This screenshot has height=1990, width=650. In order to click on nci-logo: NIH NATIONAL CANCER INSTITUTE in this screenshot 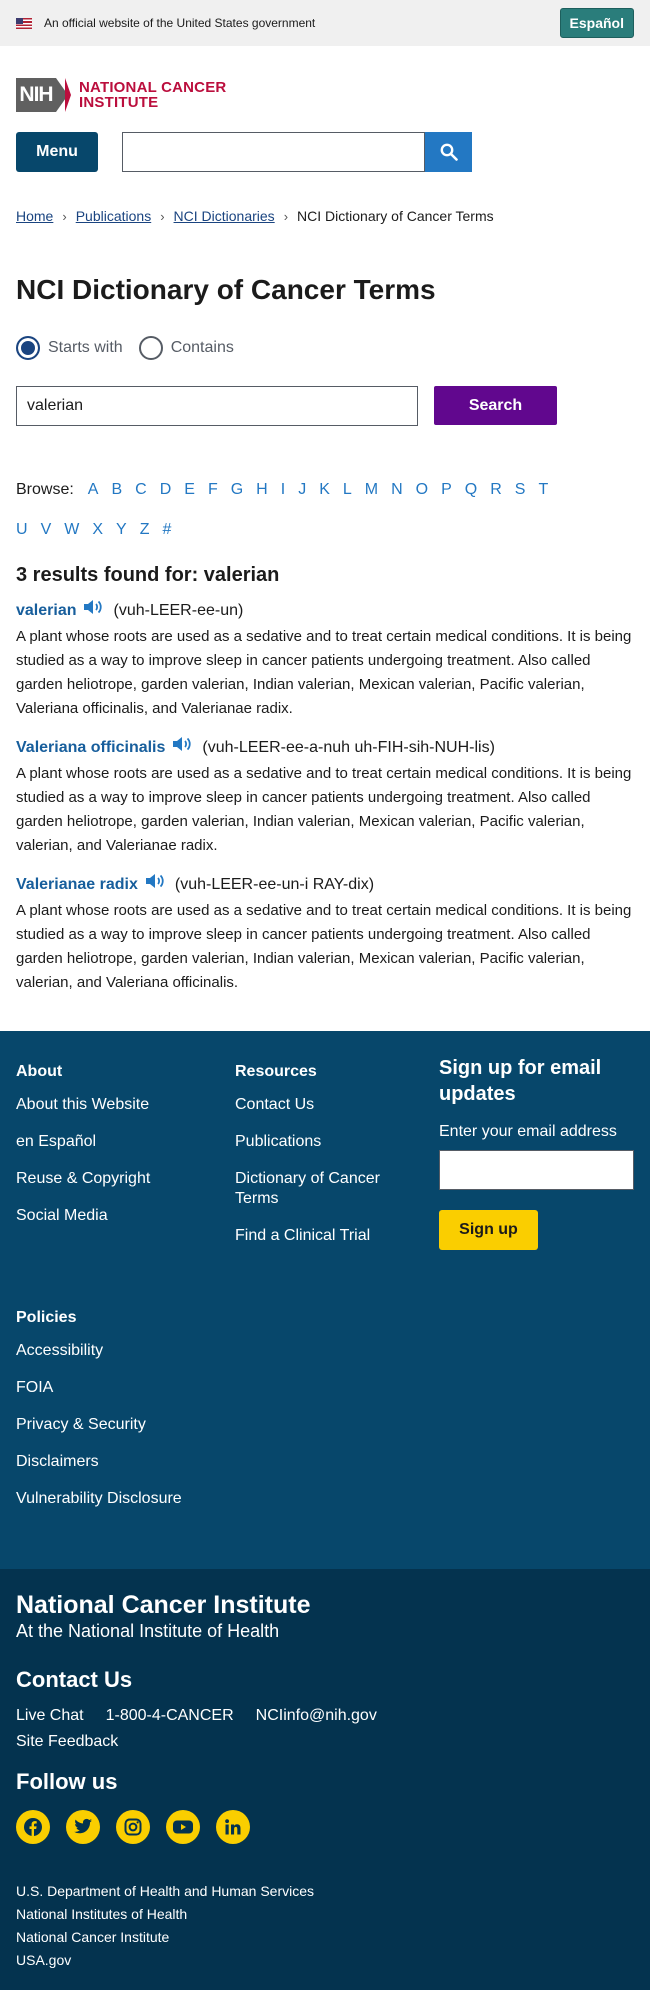, I will do `click(121, 95)`.